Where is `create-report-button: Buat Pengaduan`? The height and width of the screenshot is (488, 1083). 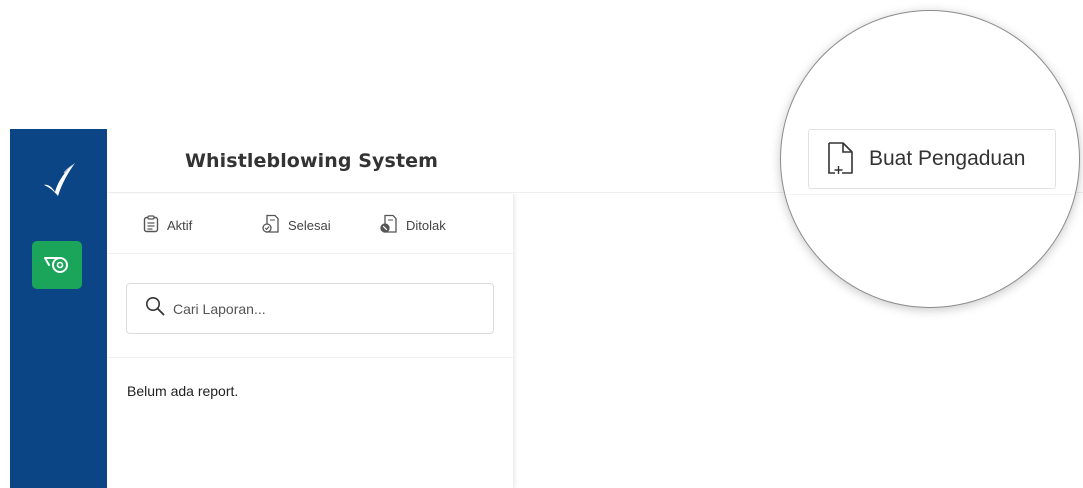
create-report-button: Buat Pengaduan is located at coordinates (932, 159).